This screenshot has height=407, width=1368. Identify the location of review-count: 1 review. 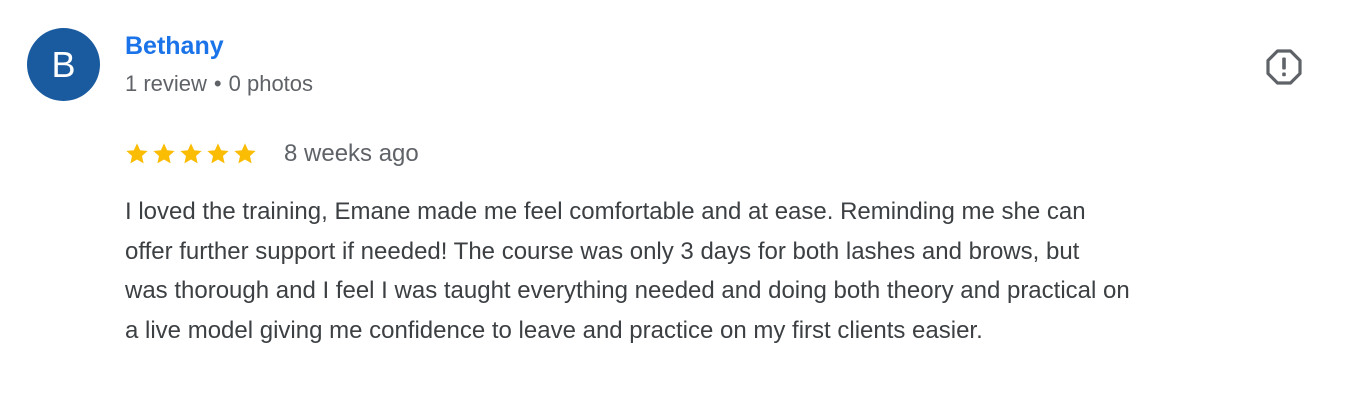
(166, 83).